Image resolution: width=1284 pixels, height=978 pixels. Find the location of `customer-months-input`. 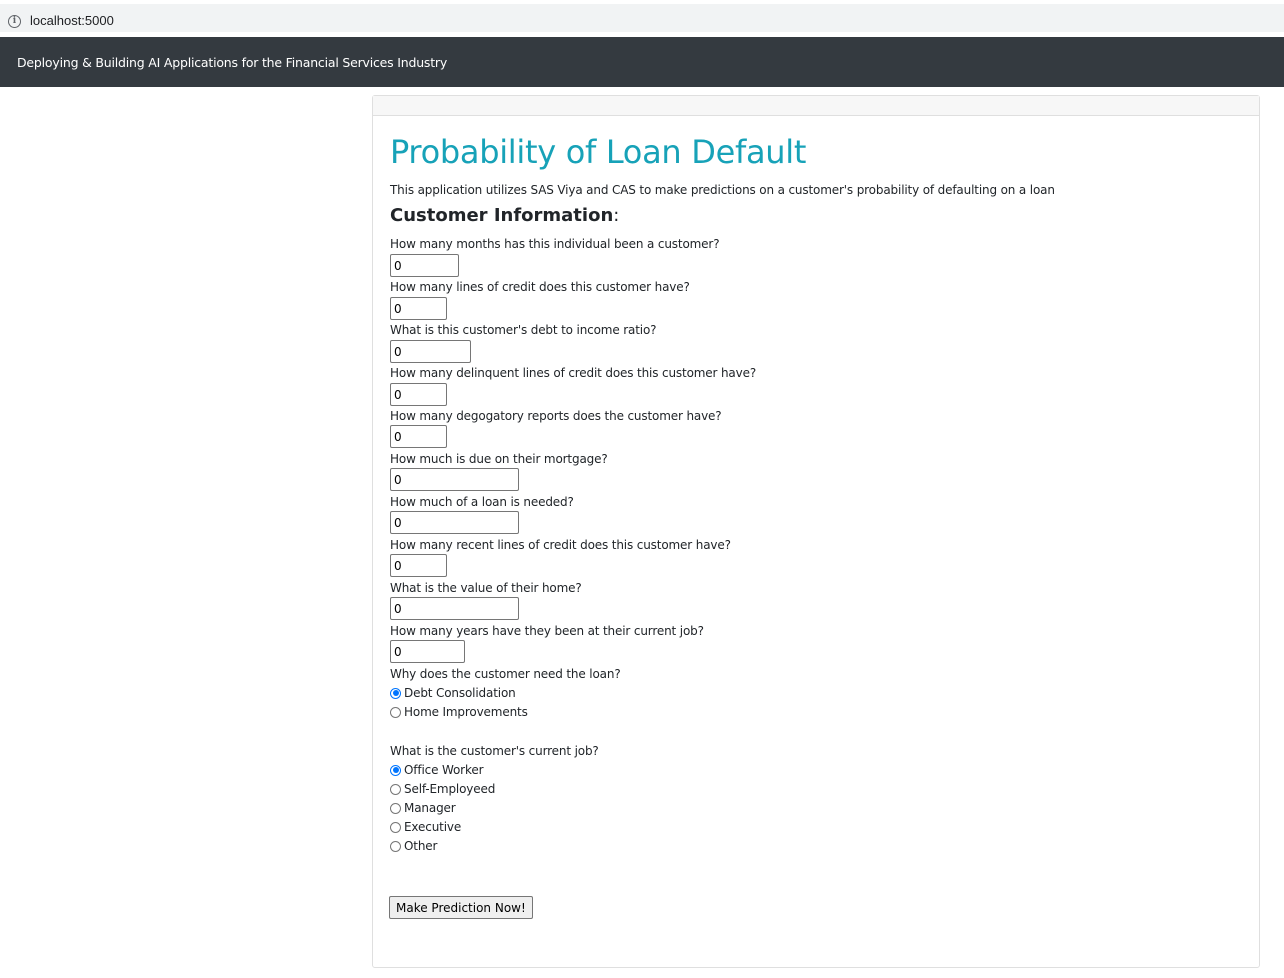

customer-months-input is located at coordinates (424, 265).